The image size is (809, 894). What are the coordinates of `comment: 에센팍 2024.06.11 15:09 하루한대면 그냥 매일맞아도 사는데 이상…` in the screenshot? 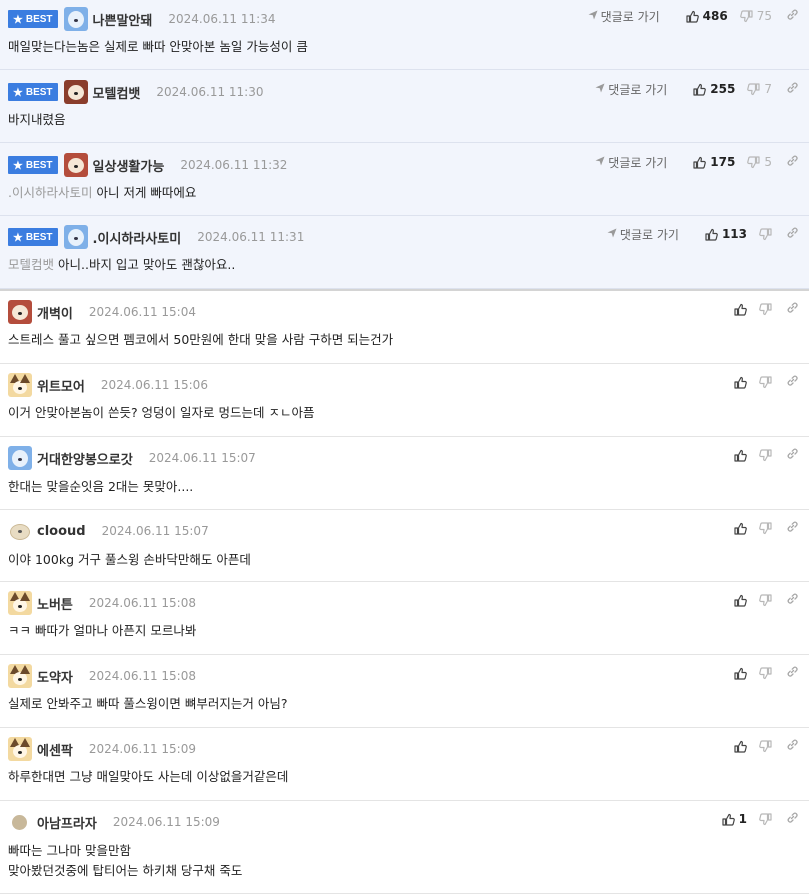 It's located at (404, 764).